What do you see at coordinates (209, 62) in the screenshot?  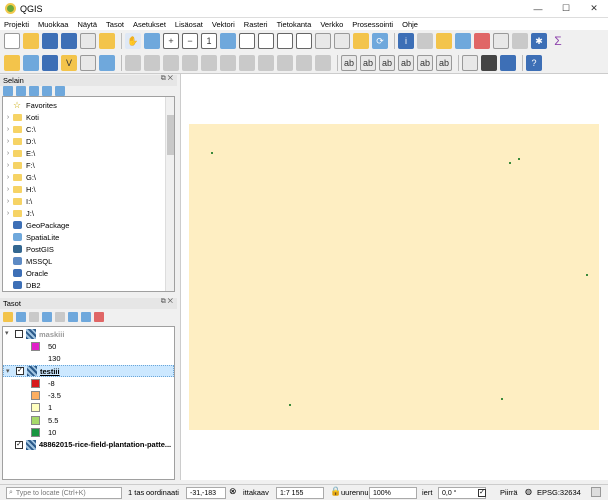 I see `vertex-tool-icon` at bounding box center [209, 62].